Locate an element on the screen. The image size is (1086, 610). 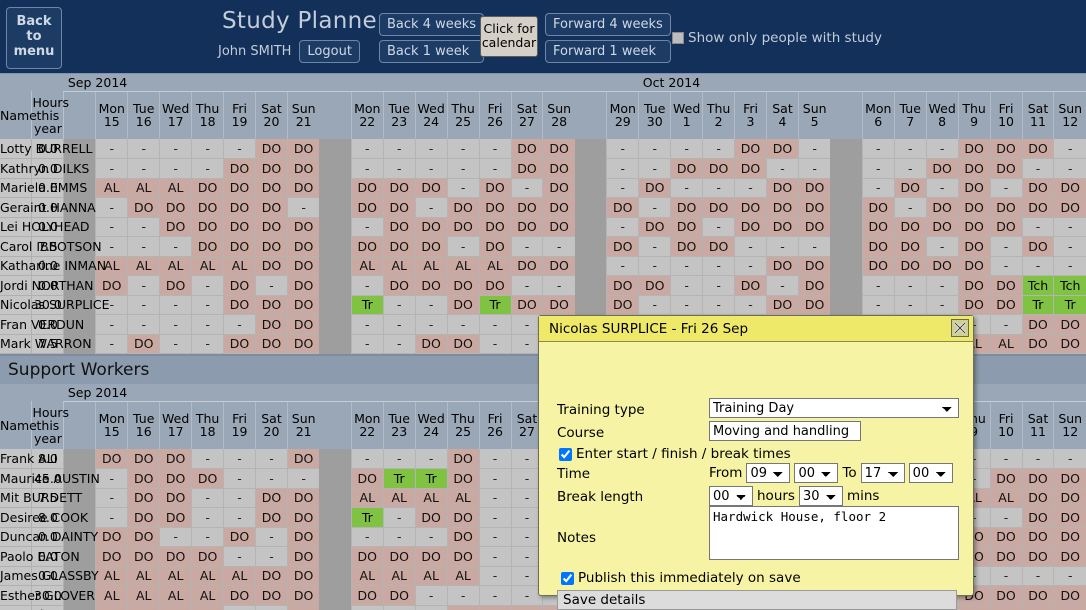
forward-1-week-button: Forward 1 week is located at coordinates (608, 51).